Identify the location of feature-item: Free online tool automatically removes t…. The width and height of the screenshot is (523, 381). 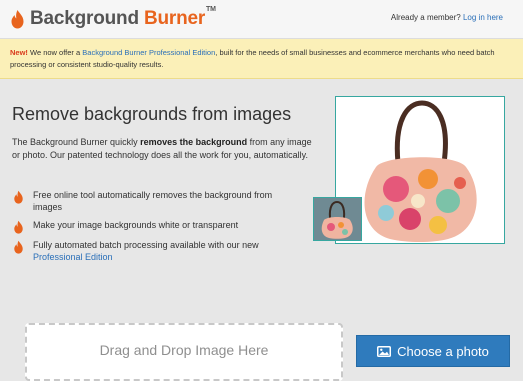
(152, 201).